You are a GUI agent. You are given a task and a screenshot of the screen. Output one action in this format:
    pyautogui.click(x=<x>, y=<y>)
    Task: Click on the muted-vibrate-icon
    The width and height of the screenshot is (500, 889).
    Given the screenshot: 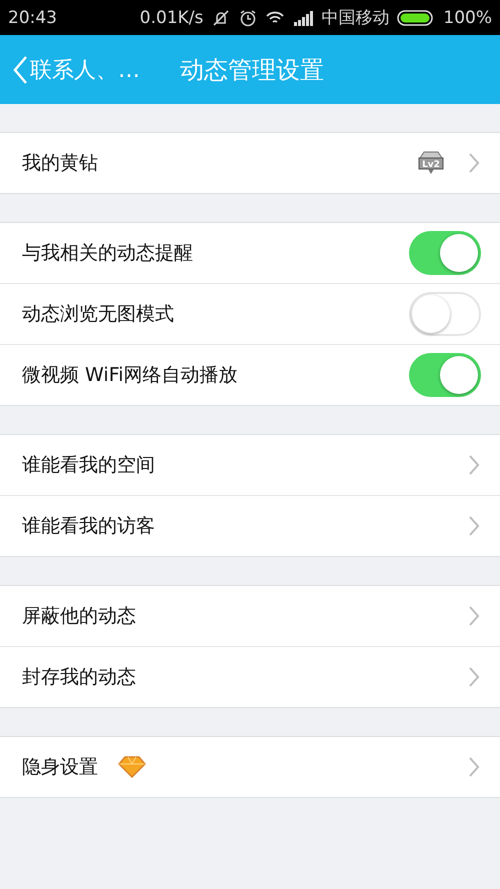 What is the action you would take?
    pyautogui.click(x=221, y=17)
    